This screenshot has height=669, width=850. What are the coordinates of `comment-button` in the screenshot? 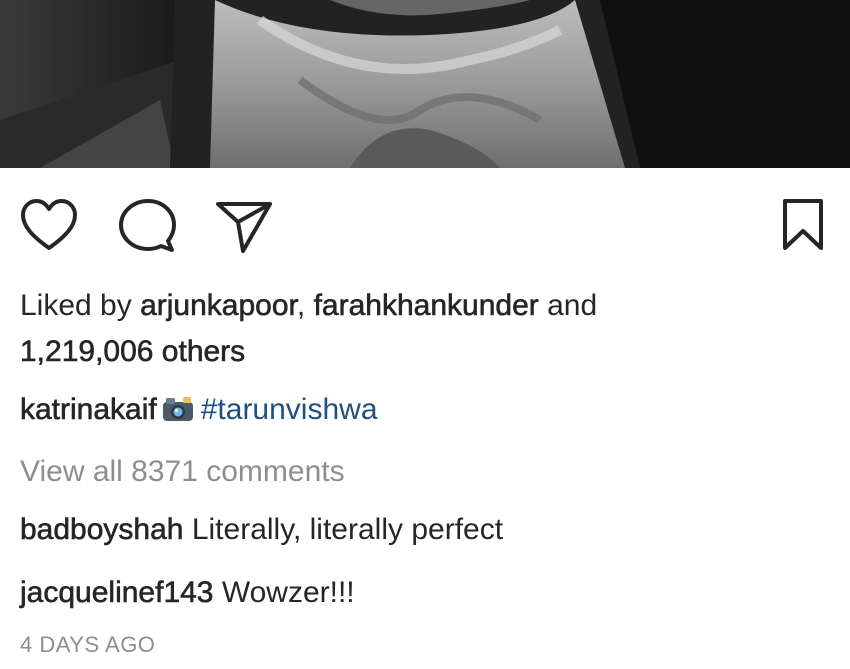 It's located at (147, 226).